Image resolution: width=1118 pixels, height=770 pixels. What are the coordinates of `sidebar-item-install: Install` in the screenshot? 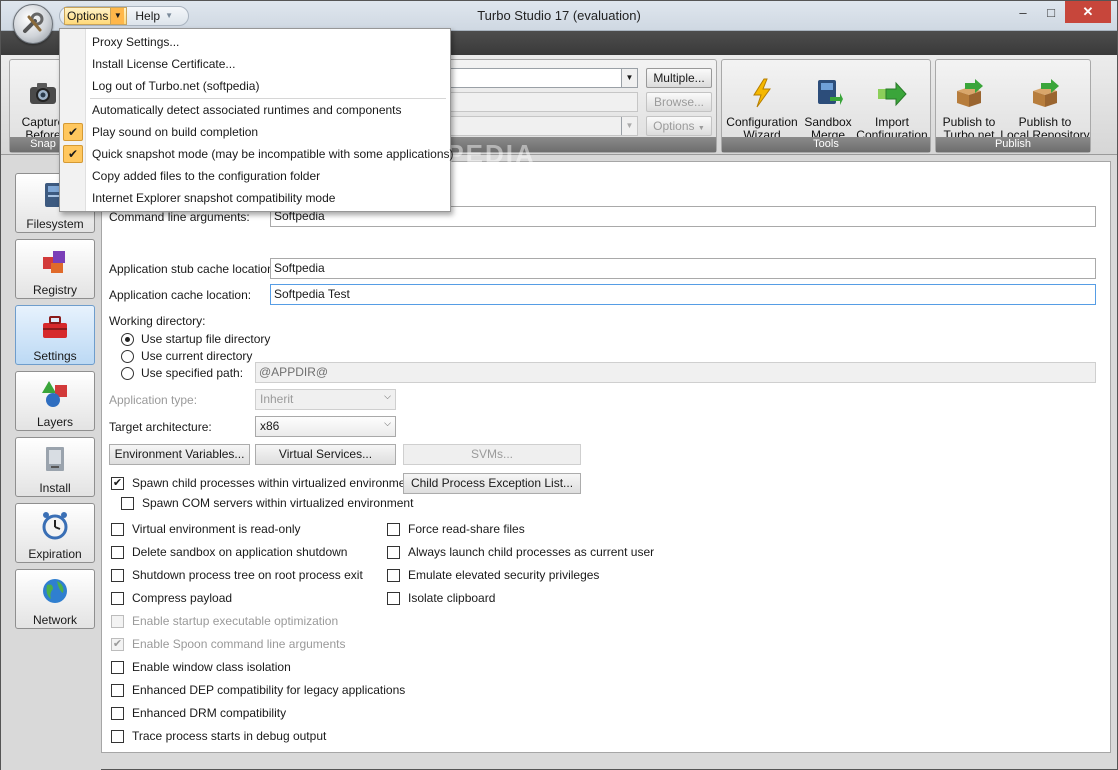 It's located at (55, 467).